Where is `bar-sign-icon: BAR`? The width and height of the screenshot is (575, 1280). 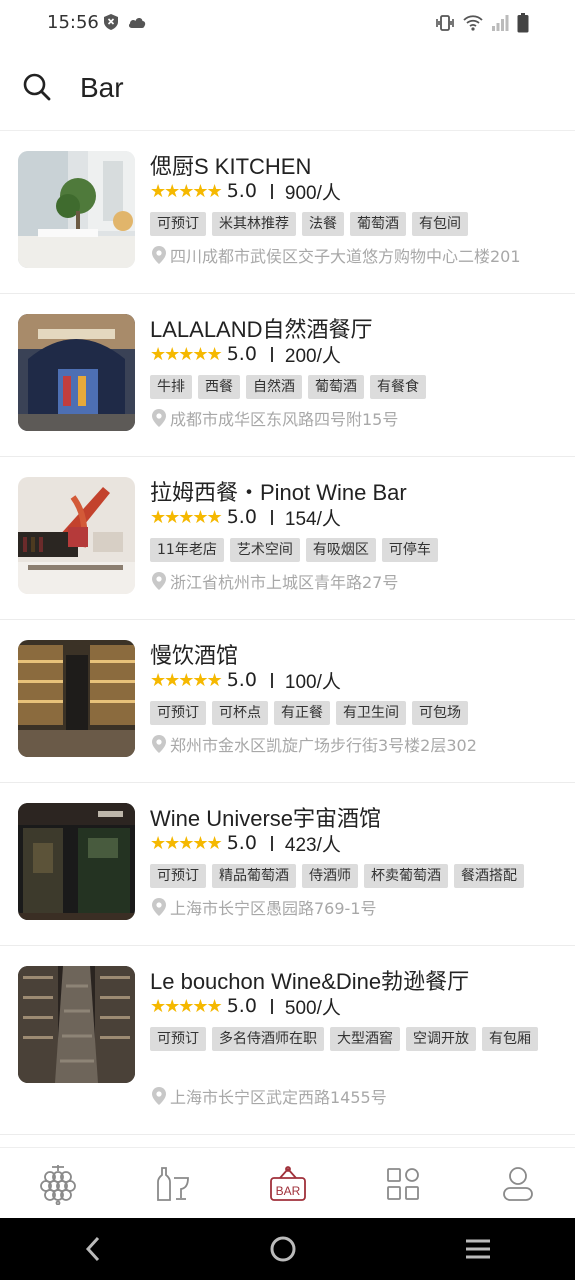
bar-sign-icon: BAR is located at coordinates (287, 1183).